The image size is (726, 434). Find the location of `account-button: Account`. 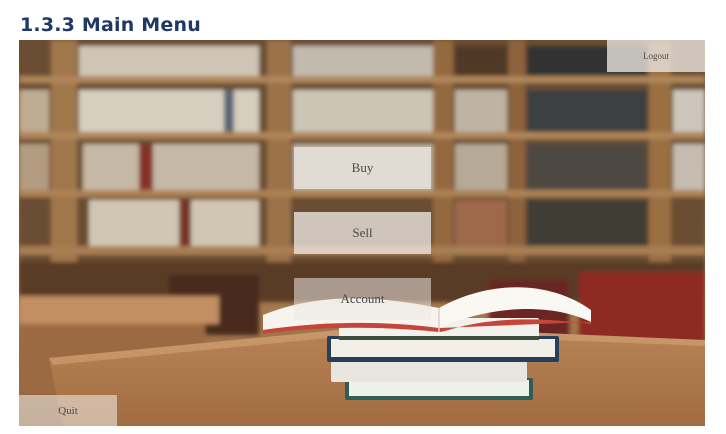

account-button: Account is located at coordinates (362, 299).